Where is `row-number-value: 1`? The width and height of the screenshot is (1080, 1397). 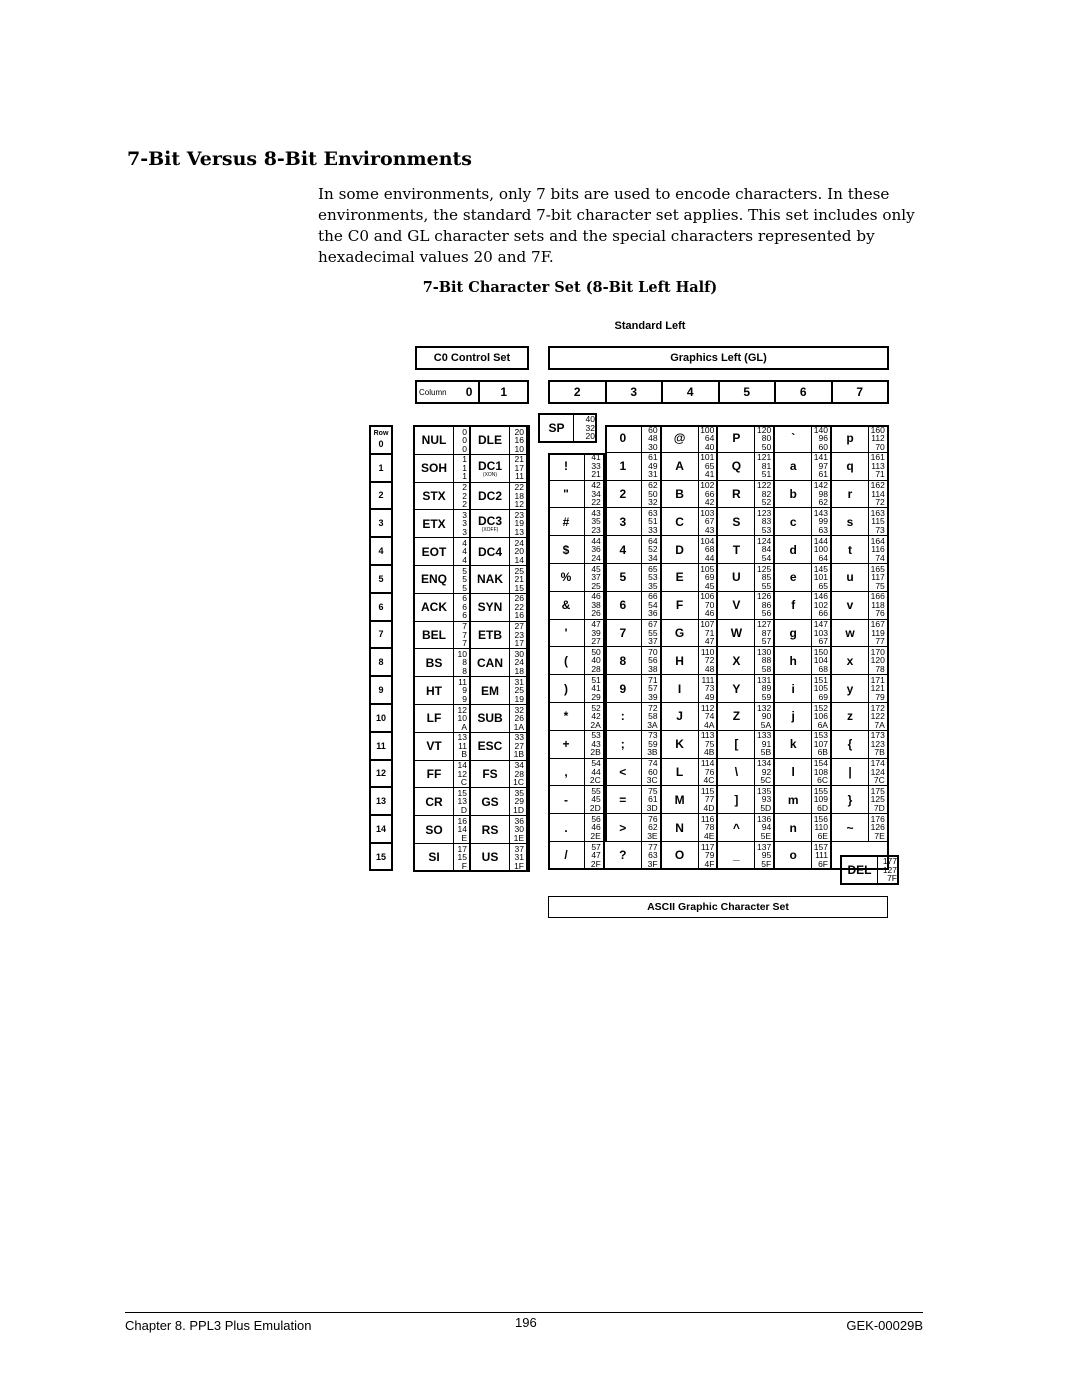 row-number-value: 1 is located at coordinates (381, 467).